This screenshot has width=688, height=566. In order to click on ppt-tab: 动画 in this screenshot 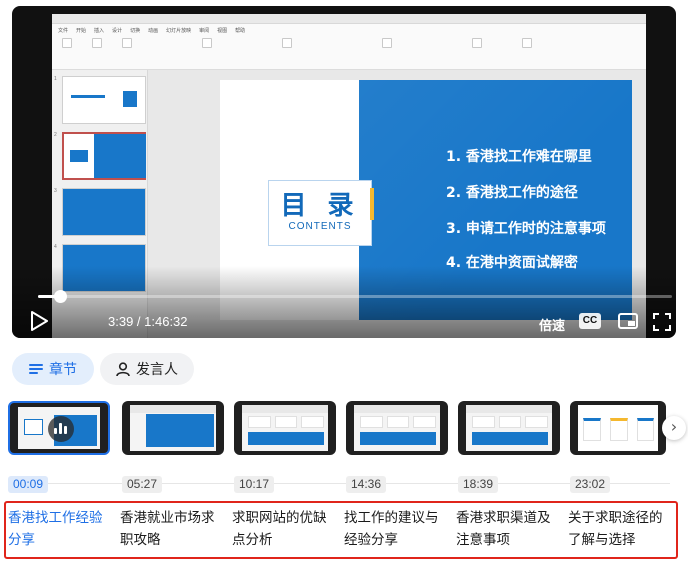, I will do `click(153, 31)`.